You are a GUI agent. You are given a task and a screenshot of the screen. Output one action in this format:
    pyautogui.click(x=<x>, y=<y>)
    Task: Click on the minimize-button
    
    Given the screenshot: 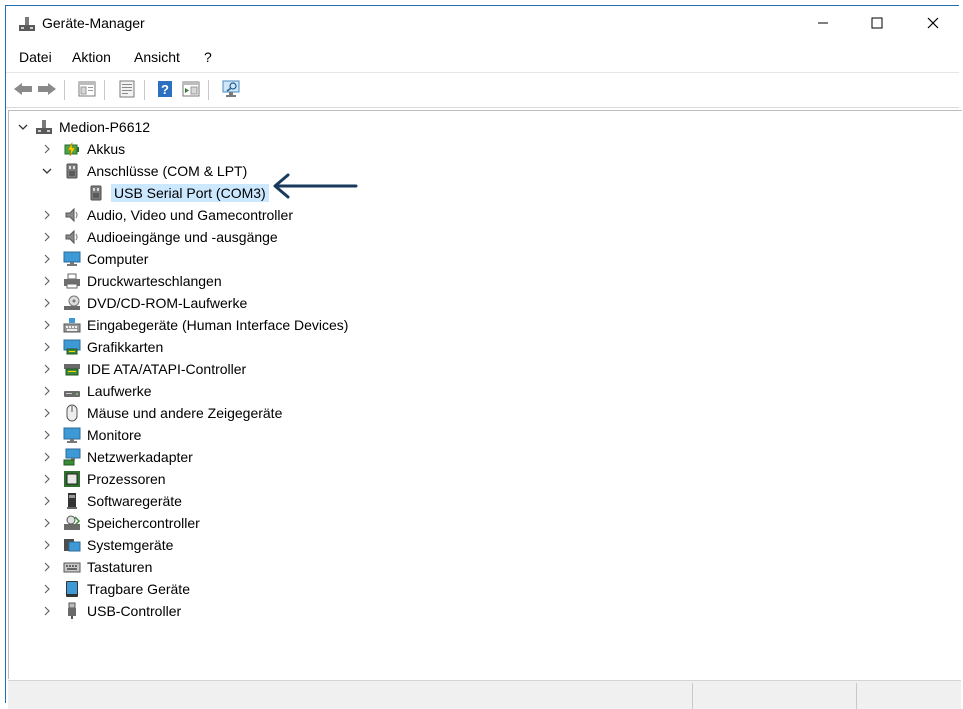 What is the action you would take?
    pyautogui.click(x=823, y=23)
    